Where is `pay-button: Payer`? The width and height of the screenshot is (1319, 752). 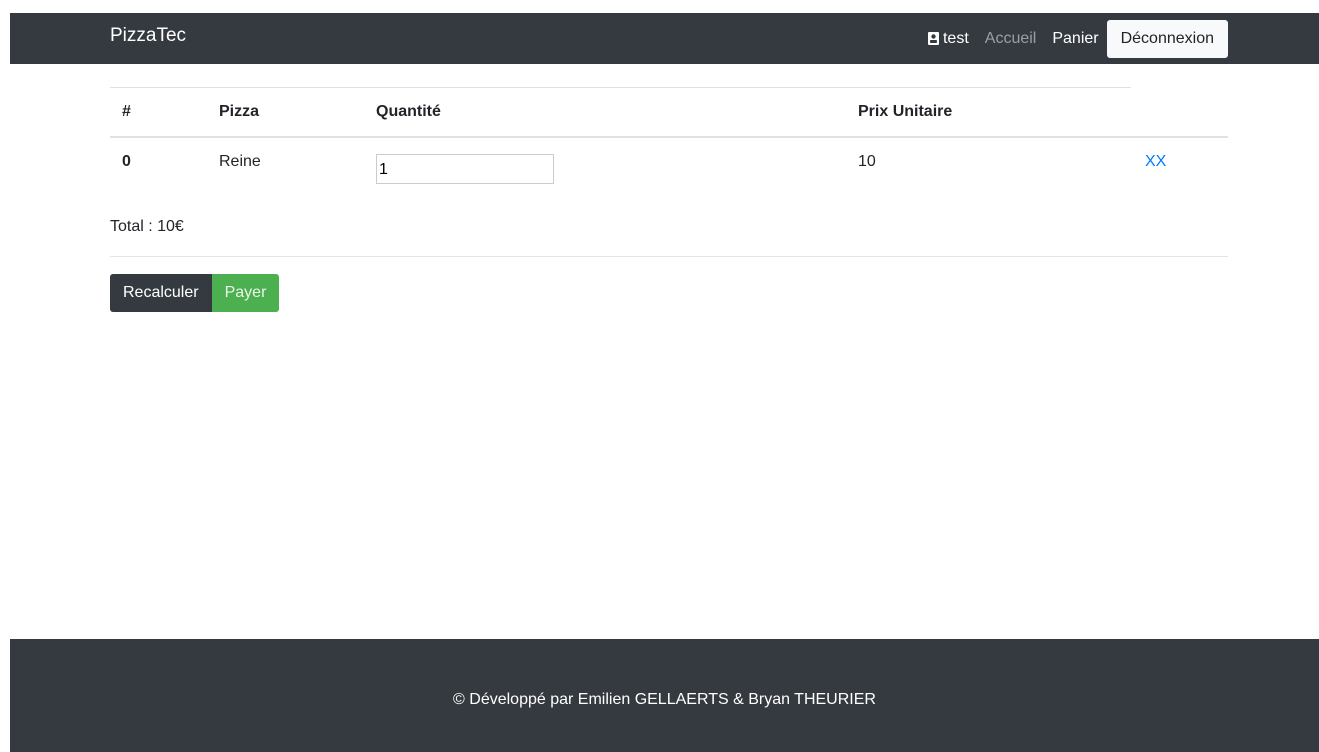 pay-button: Payer is located at coordinates (245, 293).